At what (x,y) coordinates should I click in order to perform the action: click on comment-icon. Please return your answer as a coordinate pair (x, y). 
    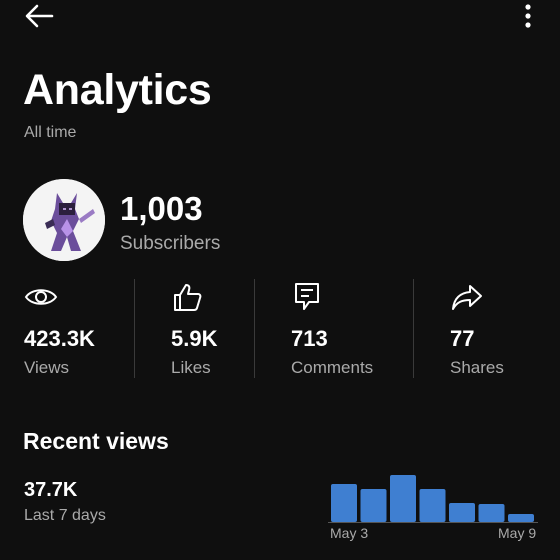
    Looking at the image, I should click on (307, 296).